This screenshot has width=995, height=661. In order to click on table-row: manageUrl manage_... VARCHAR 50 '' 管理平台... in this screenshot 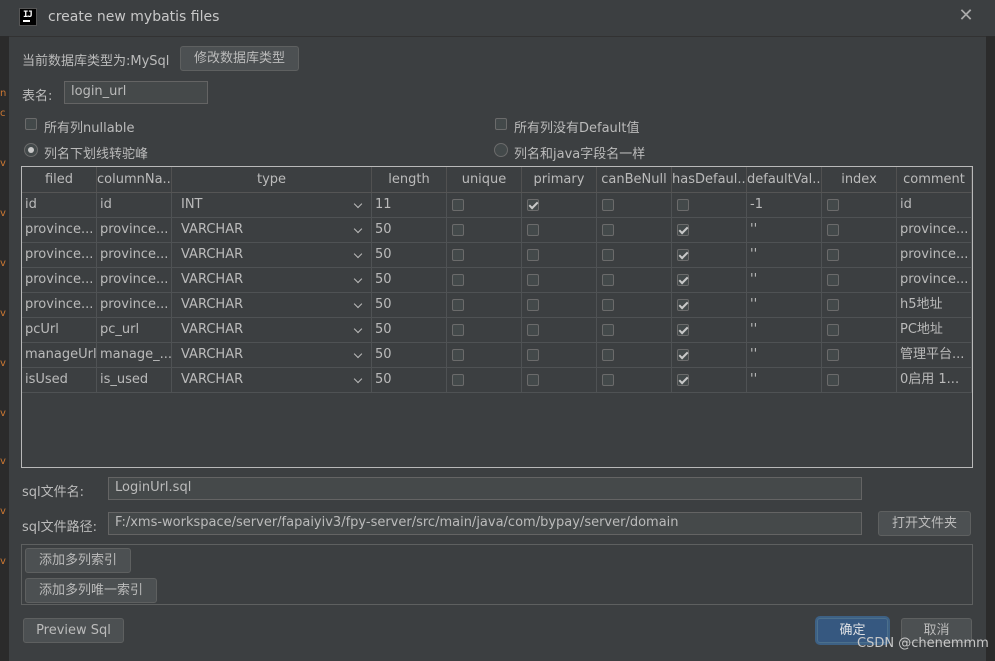, I will do `click(497, 355)`.